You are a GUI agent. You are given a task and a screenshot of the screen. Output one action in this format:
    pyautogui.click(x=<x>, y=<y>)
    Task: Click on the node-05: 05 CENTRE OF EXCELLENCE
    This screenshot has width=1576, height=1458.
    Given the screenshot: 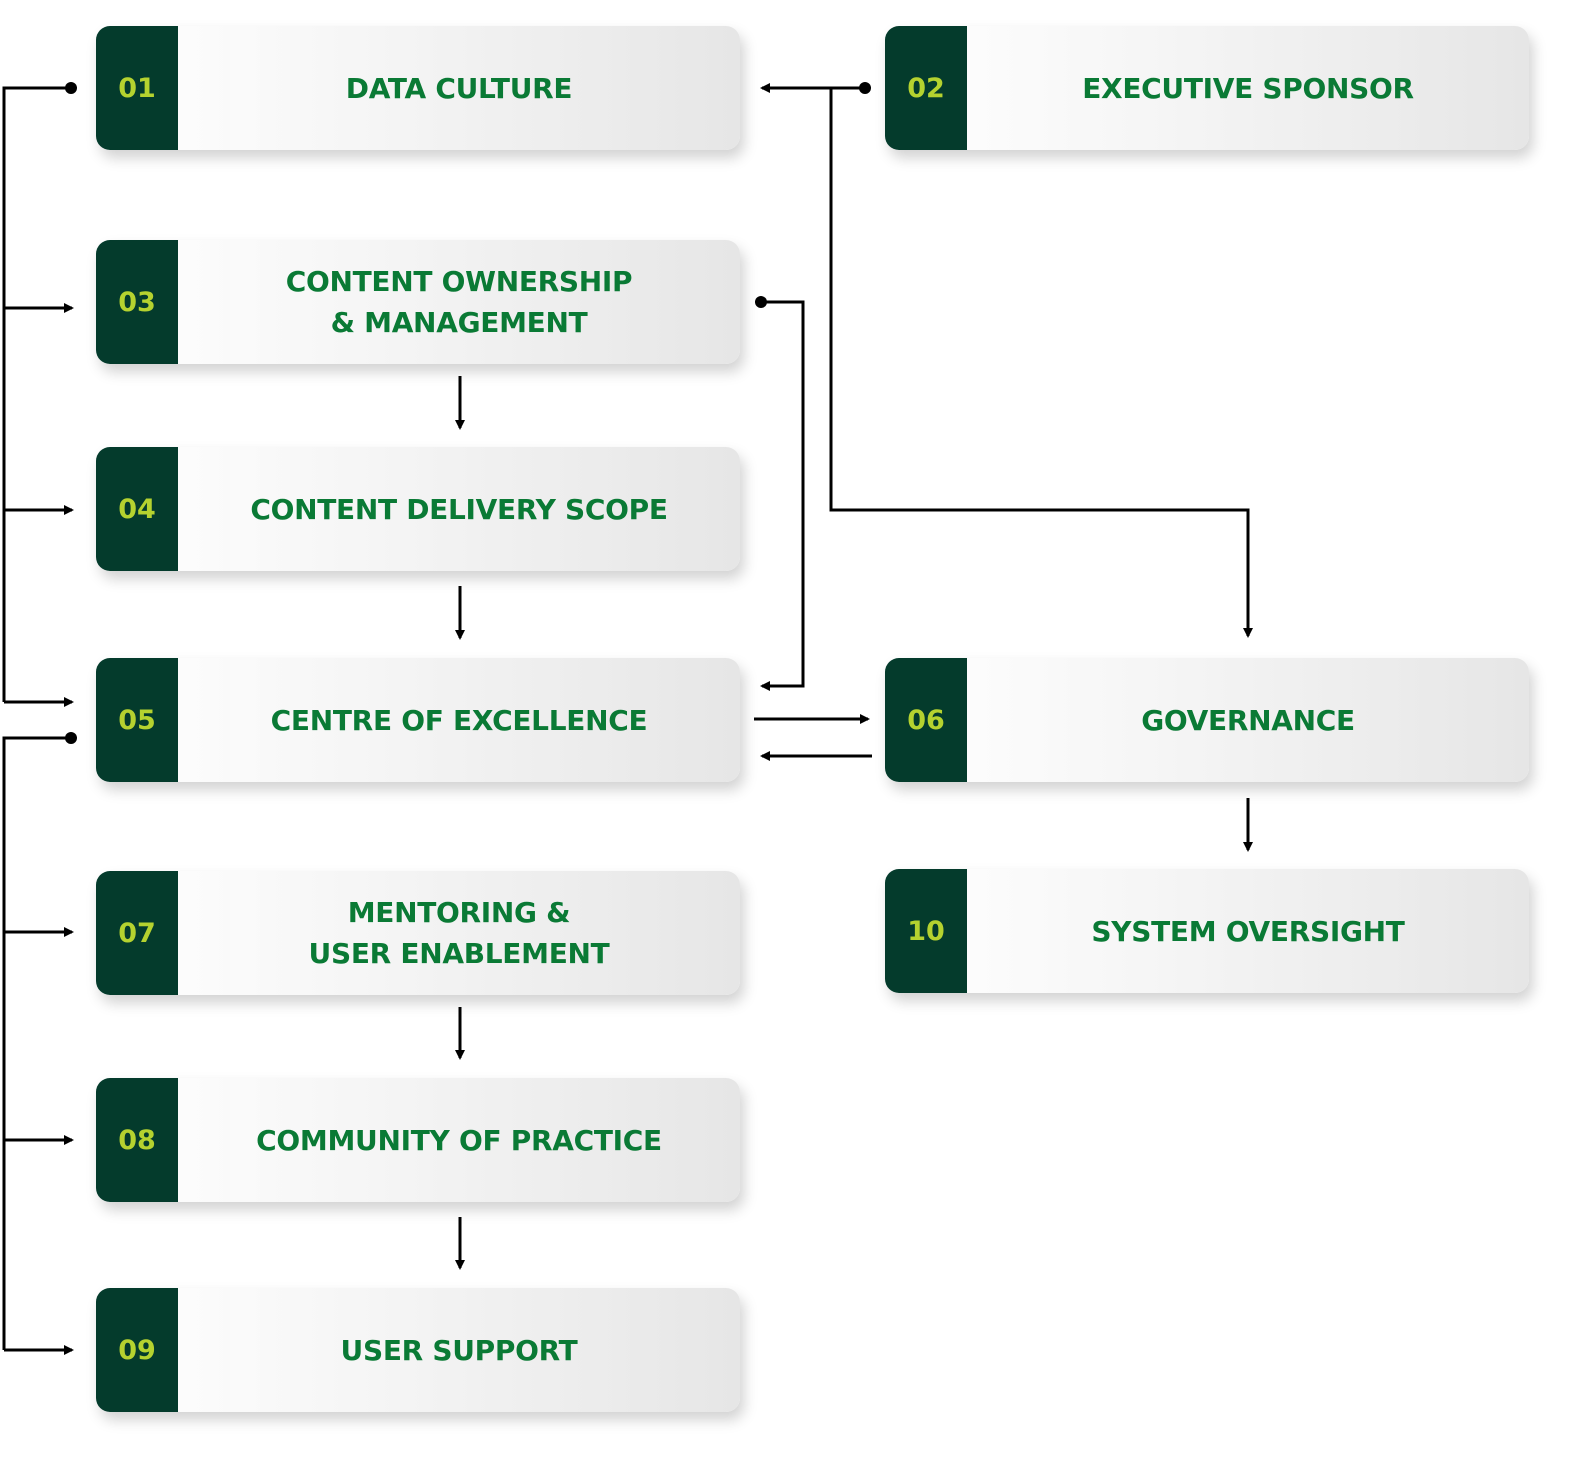 What is the action you would take?
    pyautogui.click(x=418, y=720)
    